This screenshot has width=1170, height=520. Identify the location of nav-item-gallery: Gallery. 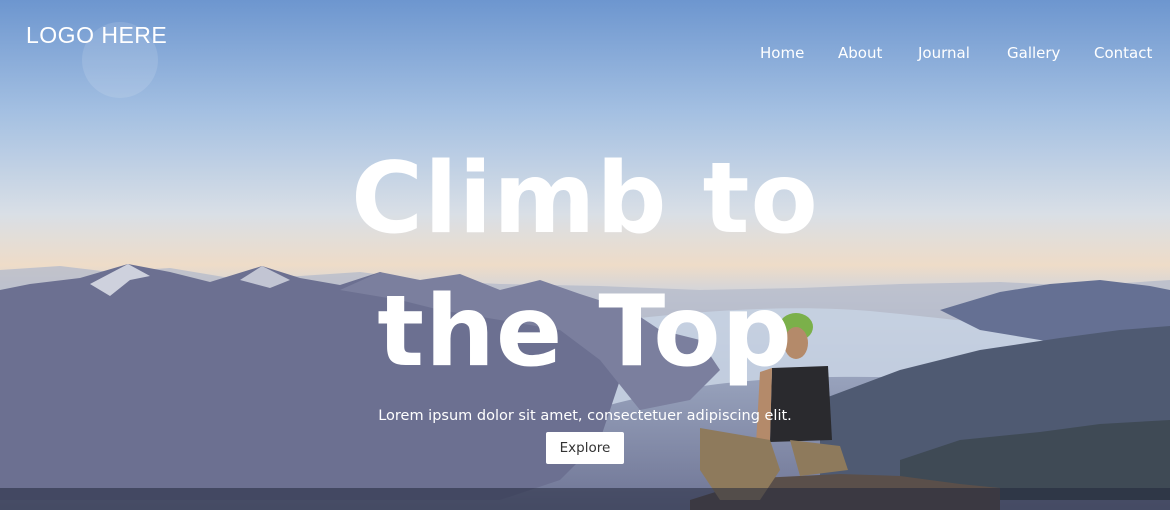
(1033, 53).